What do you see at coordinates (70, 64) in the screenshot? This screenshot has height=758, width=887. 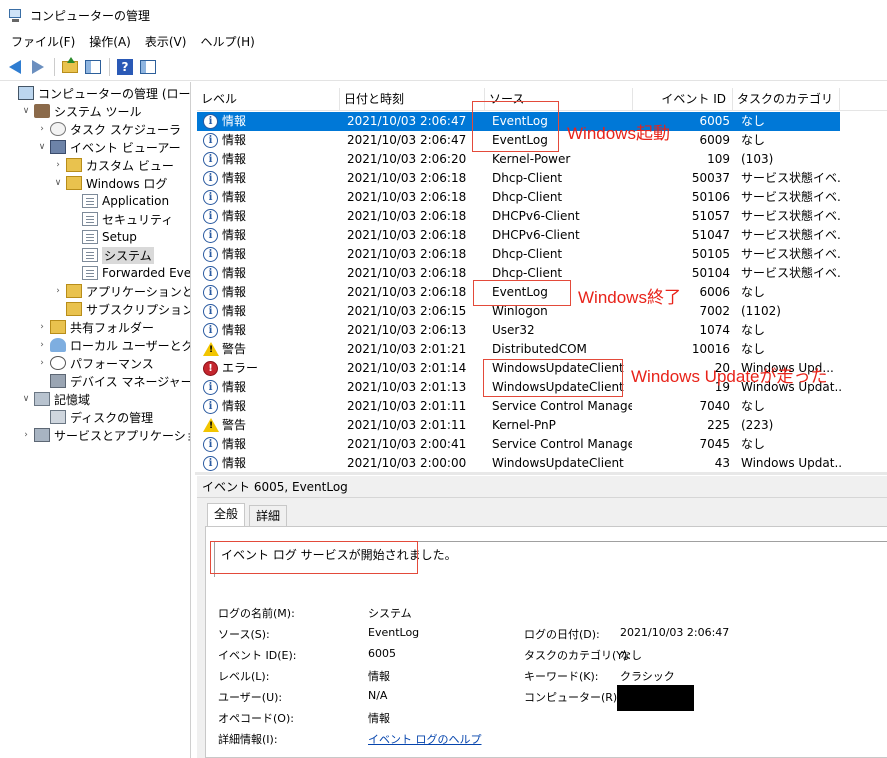 I see `folder-up-icon` at bounding box center [70, 64].